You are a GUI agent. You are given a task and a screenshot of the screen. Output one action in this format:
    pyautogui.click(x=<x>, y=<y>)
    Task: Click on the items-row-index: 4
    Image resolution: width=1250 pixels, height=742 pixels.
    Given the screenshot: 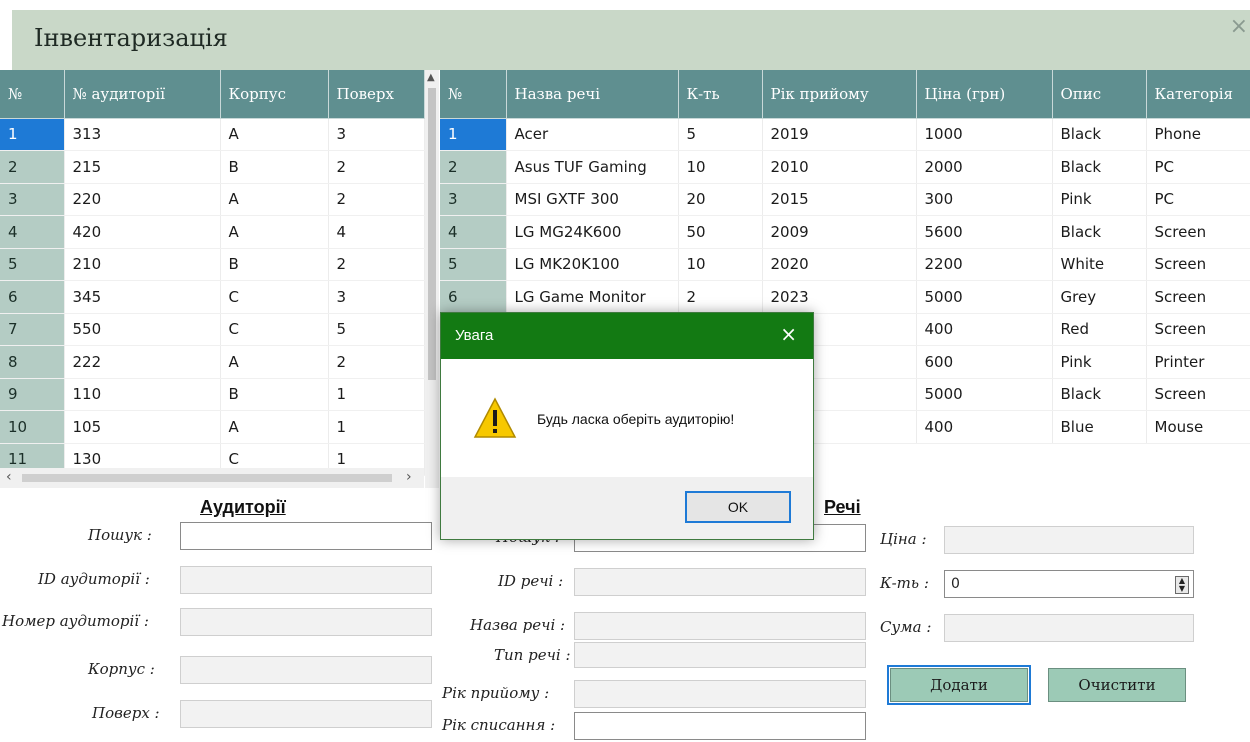 What is the action you would take?
    pyautogui.click(x=473, y=232)
    